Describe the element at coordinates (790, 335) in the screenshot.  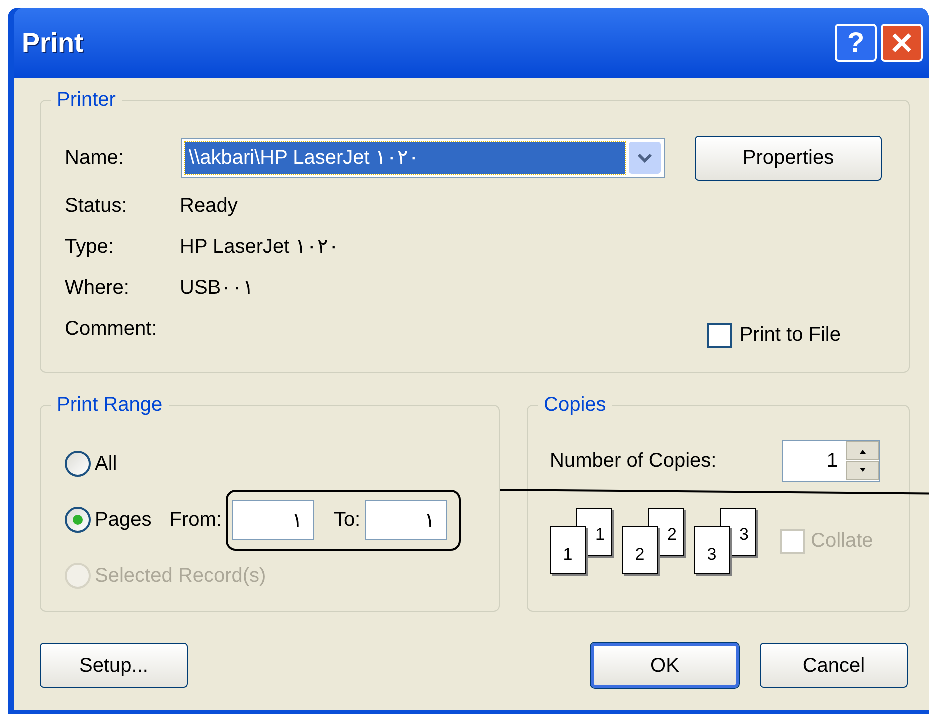
I see `checkbox-label: Print to File` at that location.